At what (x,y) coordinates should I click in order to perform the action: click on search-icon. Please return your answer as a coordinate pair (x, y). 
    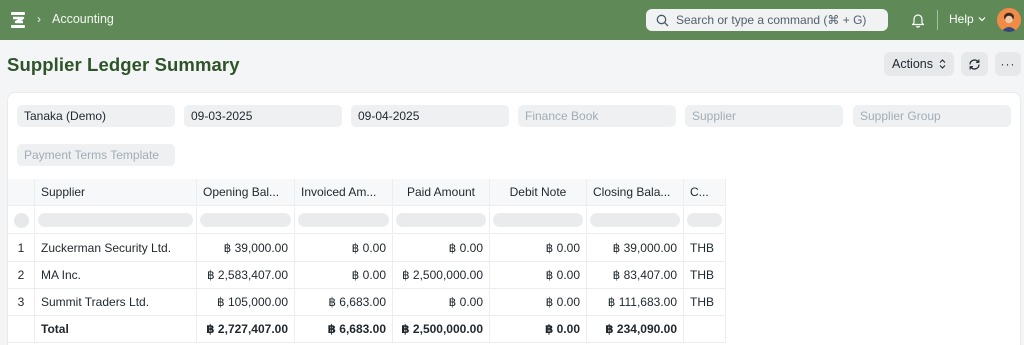
    Looking at the image, I should click on (662, 20).